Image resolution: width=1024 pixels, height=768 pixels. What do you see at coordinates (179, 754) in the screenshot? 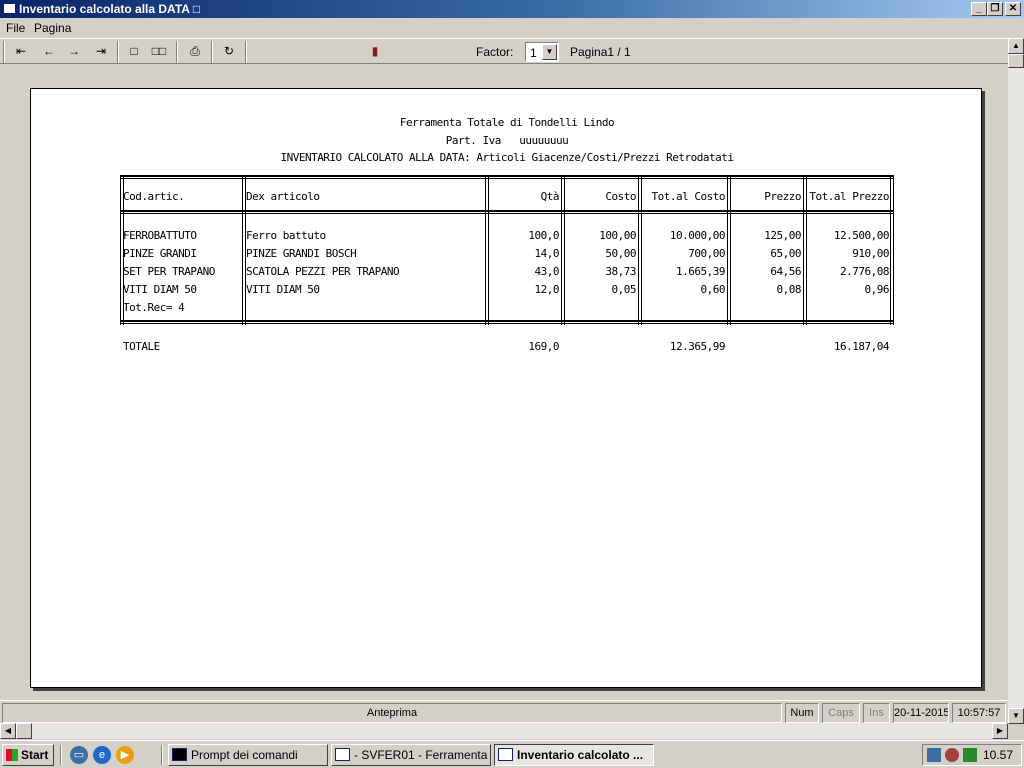
I see `console-icon` at bounding box center [179, 754].